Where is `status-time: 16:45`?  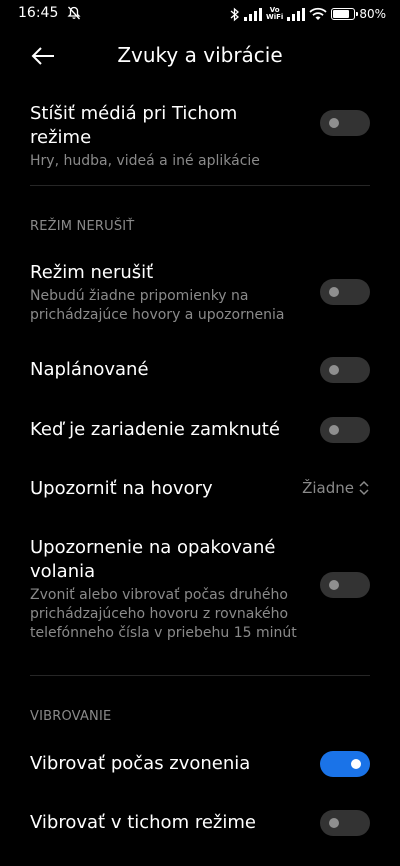
status-time: 16:45 is located at coordinates (38, 13).